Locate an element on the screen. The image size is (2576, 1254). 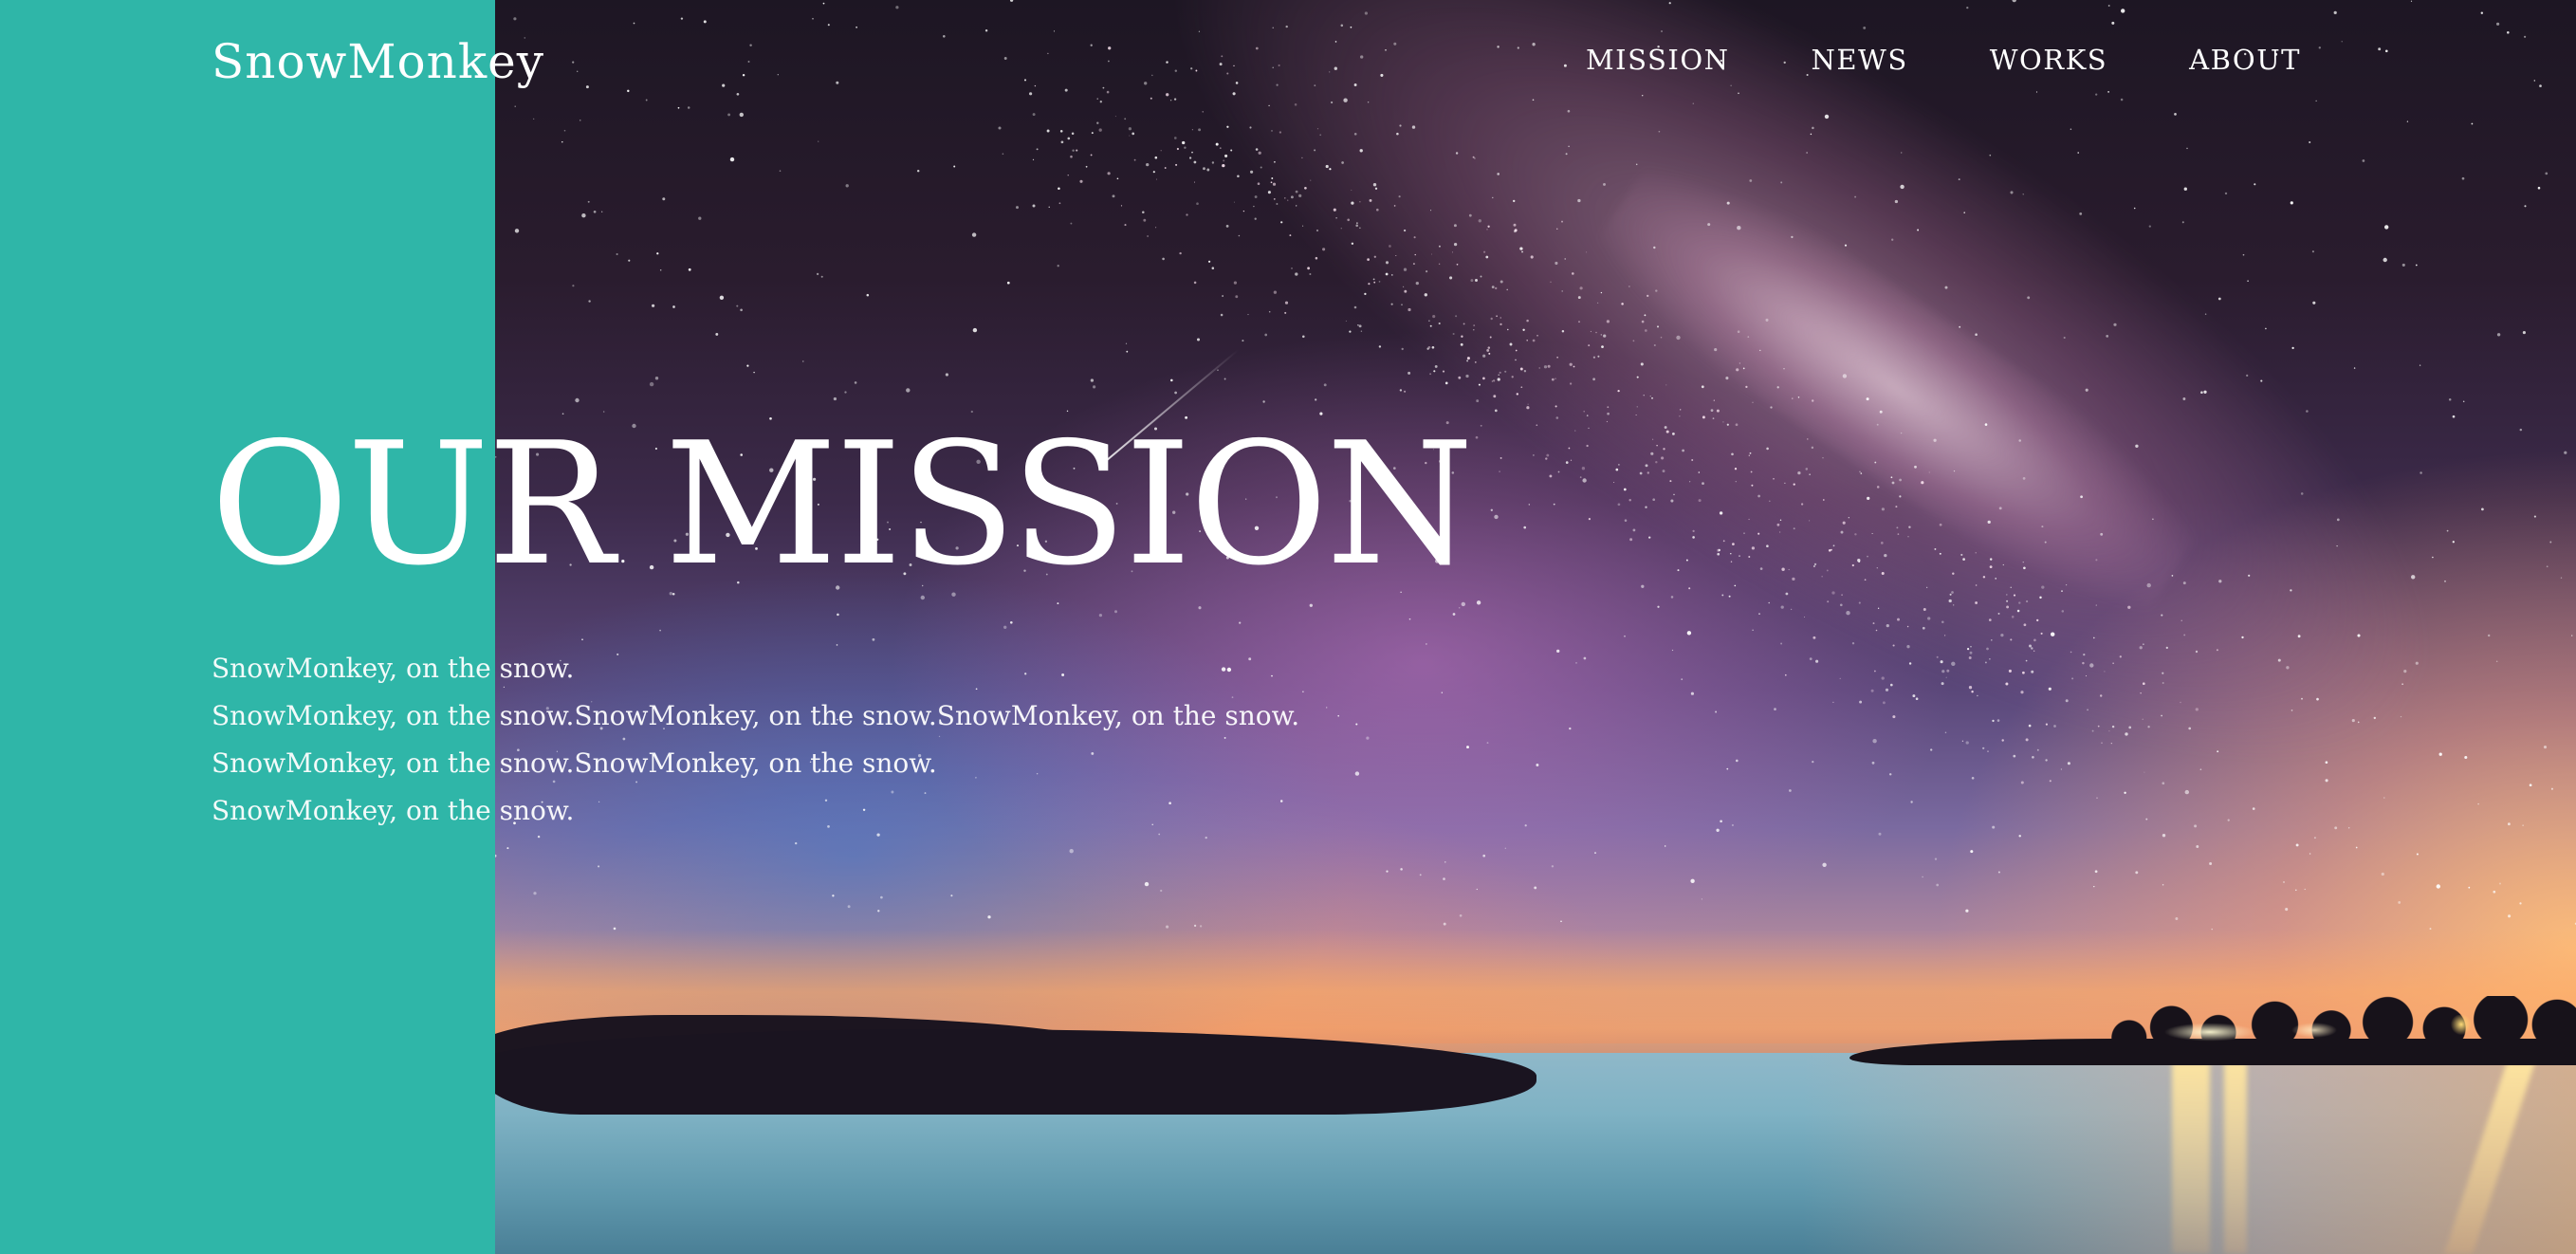
light-reflection is located at coordinates (2191, 1158).